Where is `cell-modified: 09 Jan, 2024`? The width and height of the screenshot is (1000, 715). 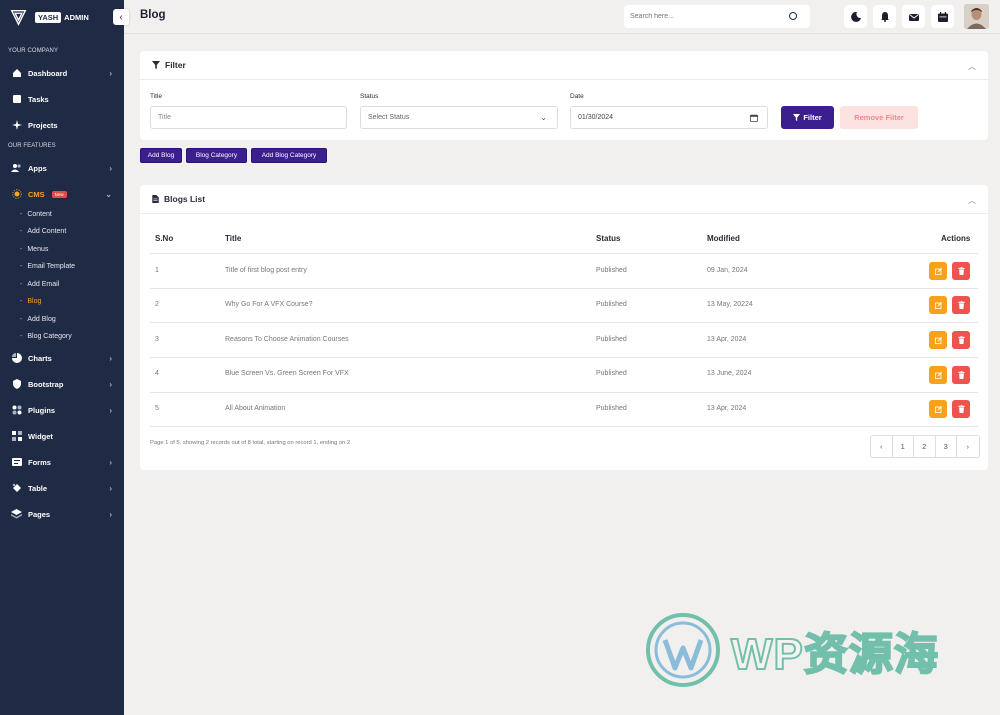 cell-modified: 09 Jan, 2024 is located at coordinates (727, 270).